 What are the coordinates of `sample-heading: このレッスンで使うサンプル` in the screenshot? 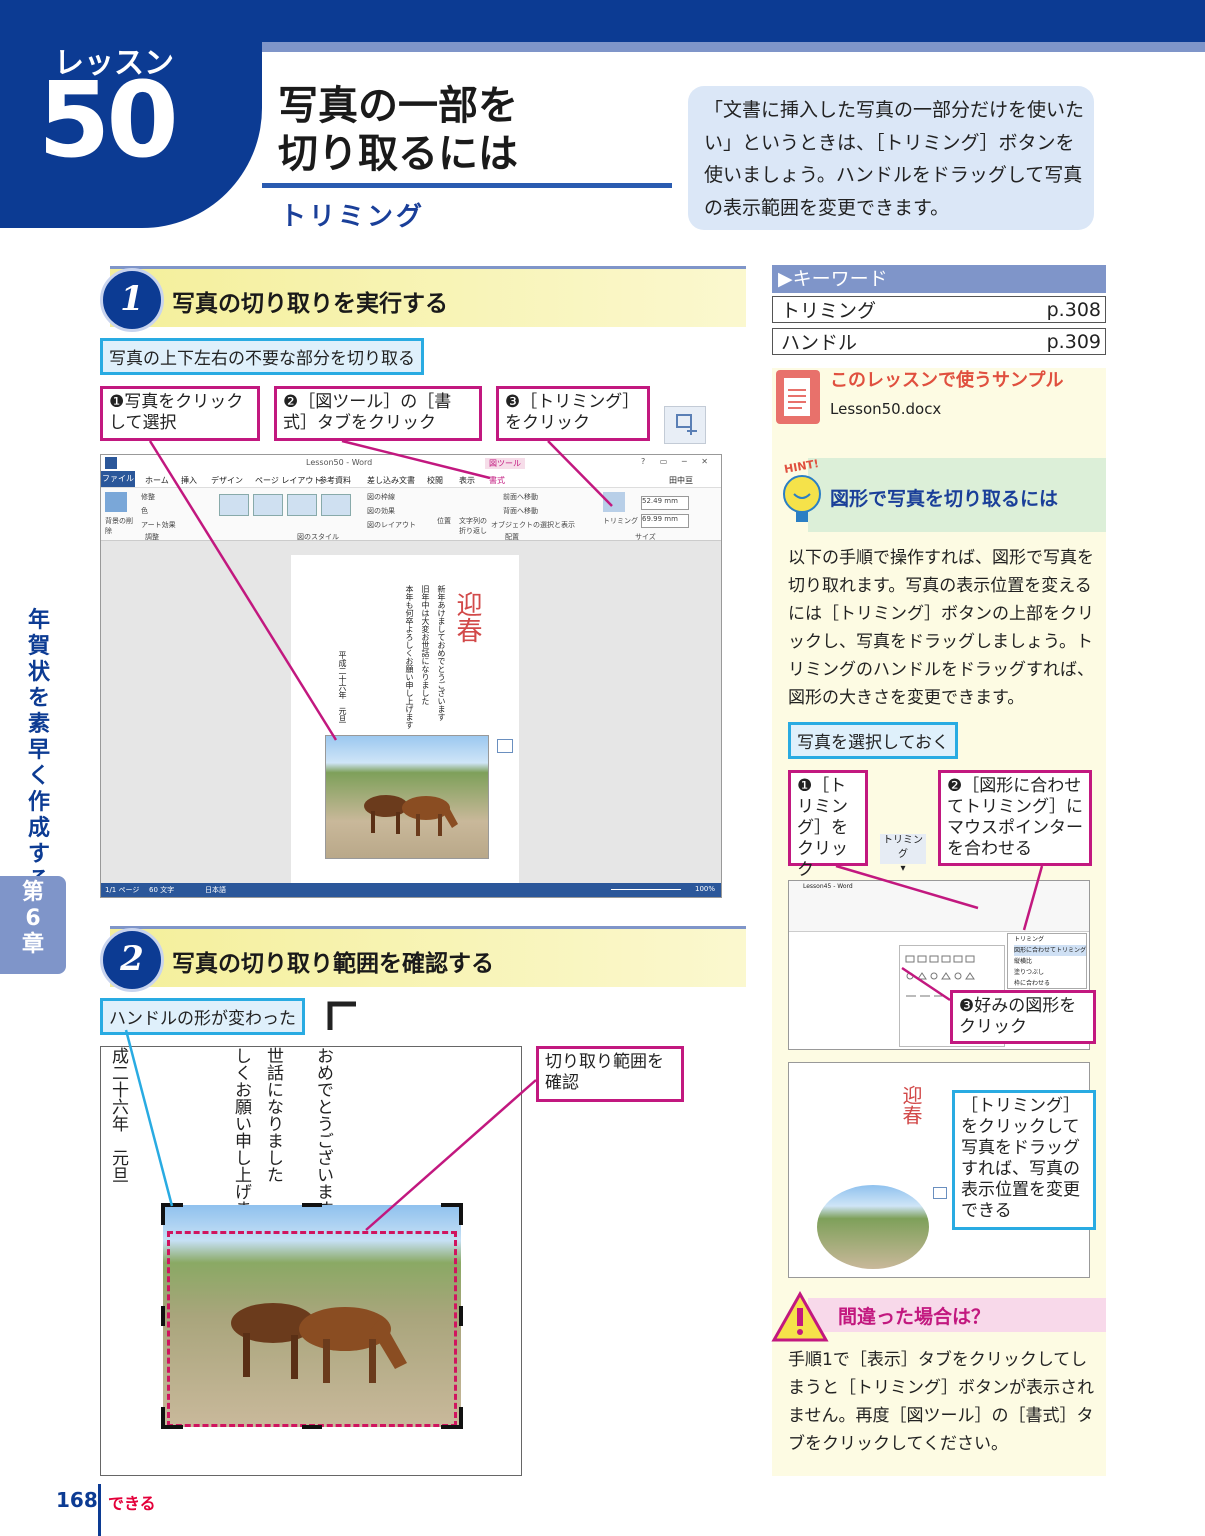 It's located at (947, 380).